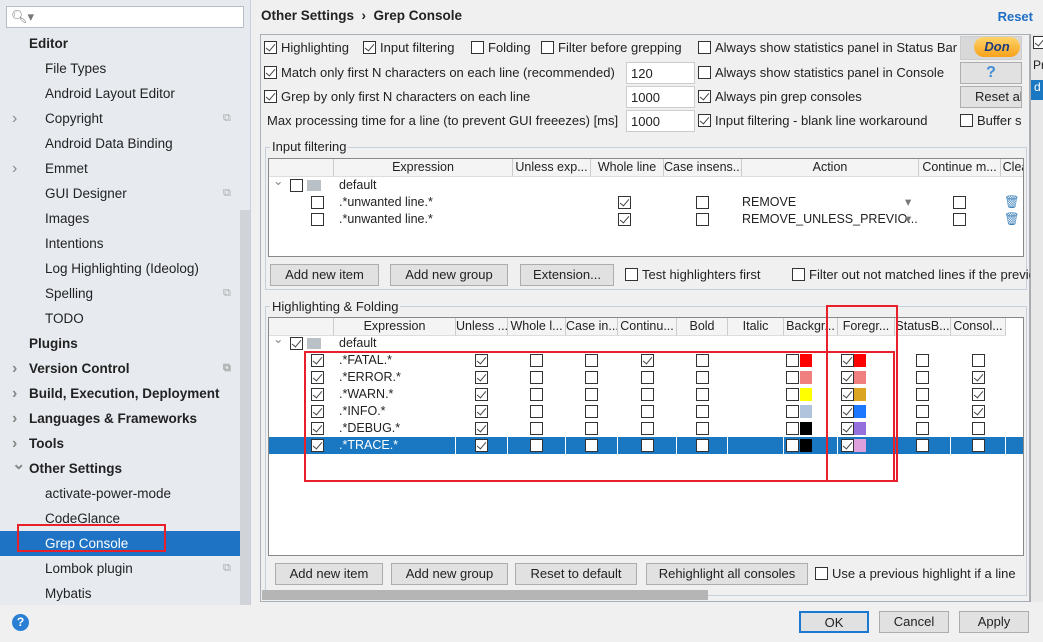 This screenshot has height=642, width=1043. What do you see at coordinates (270, 48) in the screenshot?
I see `highlighting-checkbox` at bounding box center [270, 48].